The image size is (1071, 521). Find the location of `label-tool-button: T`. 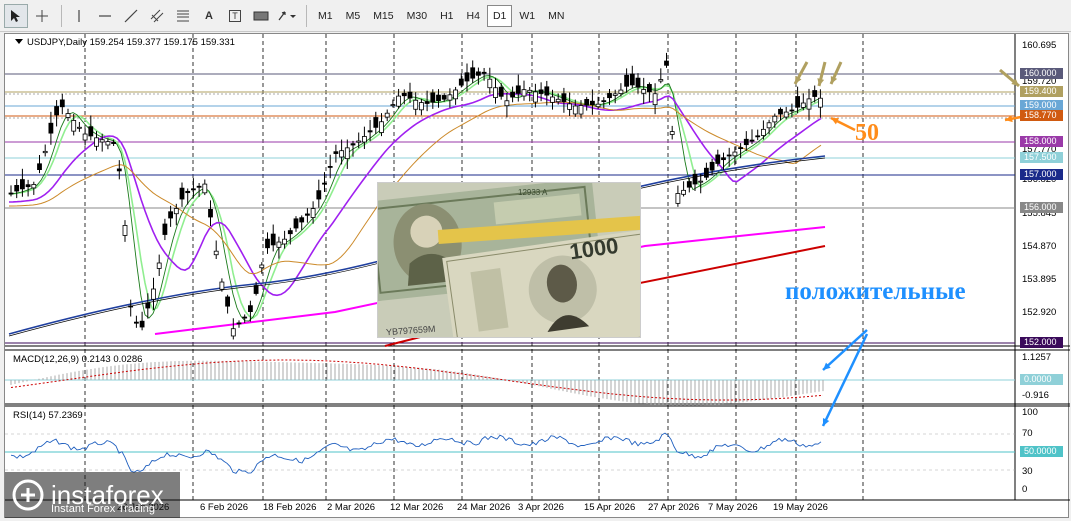

label-tool-button: T is located at coordinates (235, 16).